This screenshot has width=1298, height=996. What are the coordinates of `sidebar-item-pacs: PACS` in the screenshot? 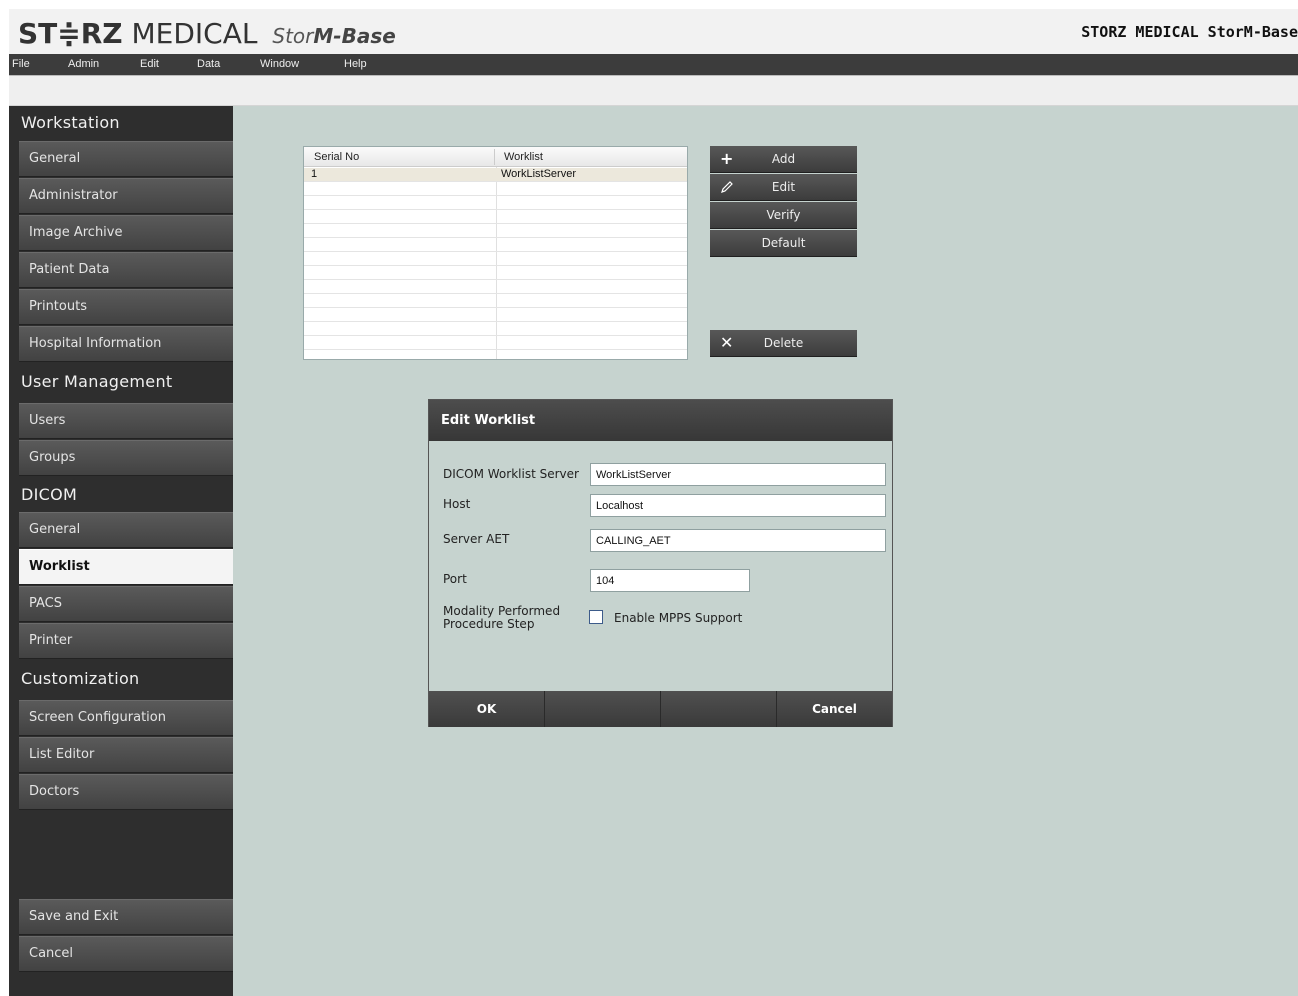 It's located at (126, 604).